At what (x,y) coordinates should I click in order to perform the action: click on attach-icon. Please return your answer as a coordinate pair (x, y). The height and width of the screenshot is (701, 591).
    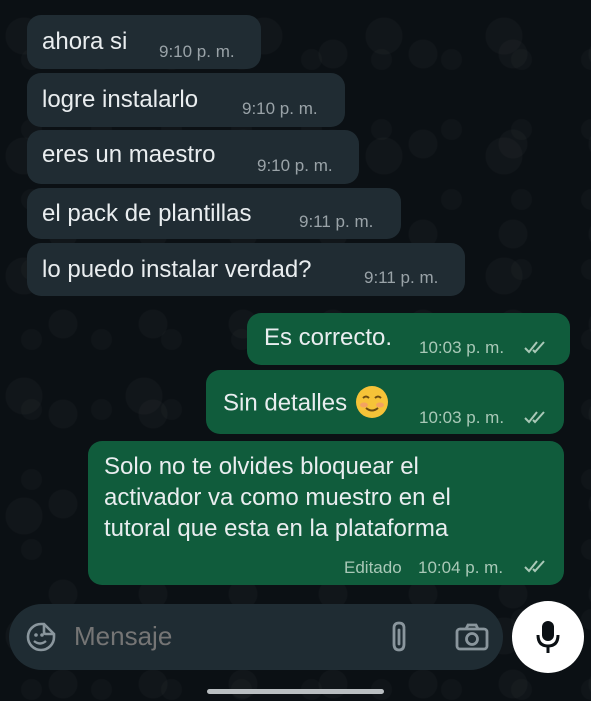
    Looking at the image, I should click on (400, 637).